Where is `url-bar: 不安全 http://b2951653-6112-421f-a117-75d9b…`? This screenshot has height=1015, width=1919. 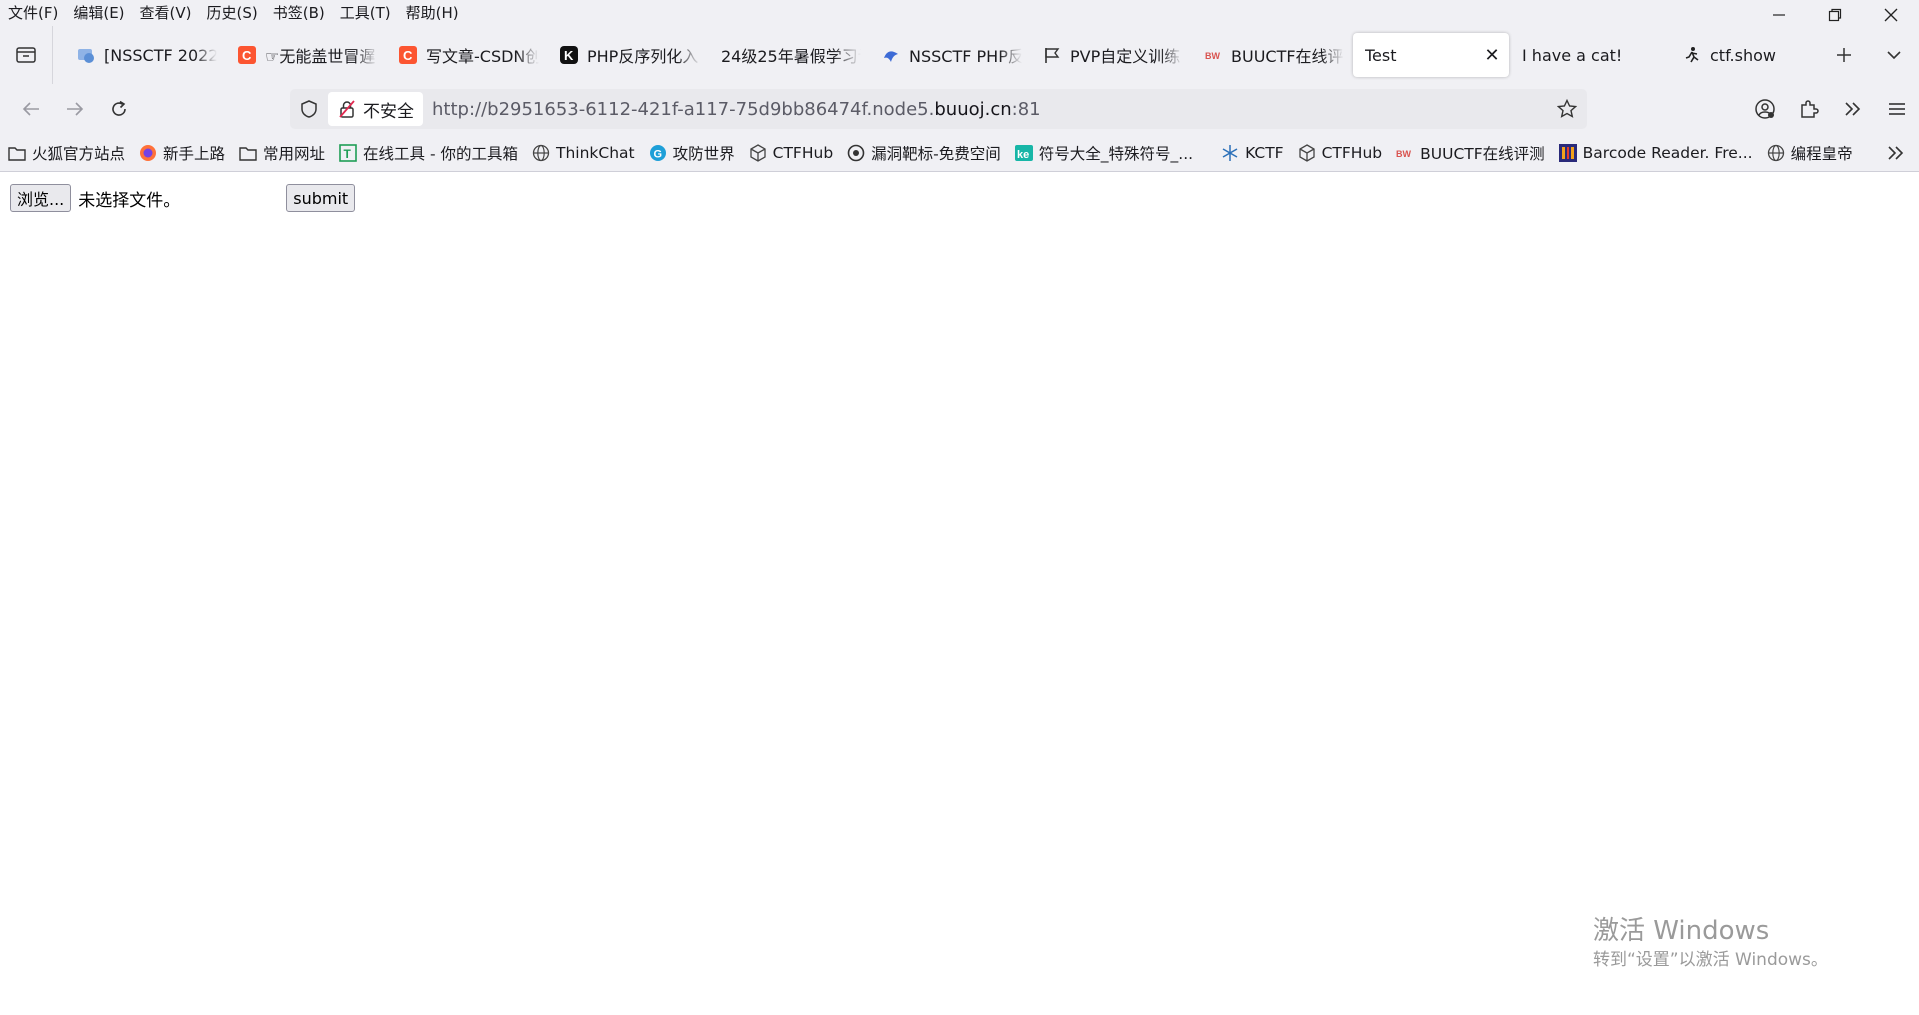 url-bar: 不安全 http://b2951653-6112-421f-a117-75d9b… is located at coordinates (938, 109).